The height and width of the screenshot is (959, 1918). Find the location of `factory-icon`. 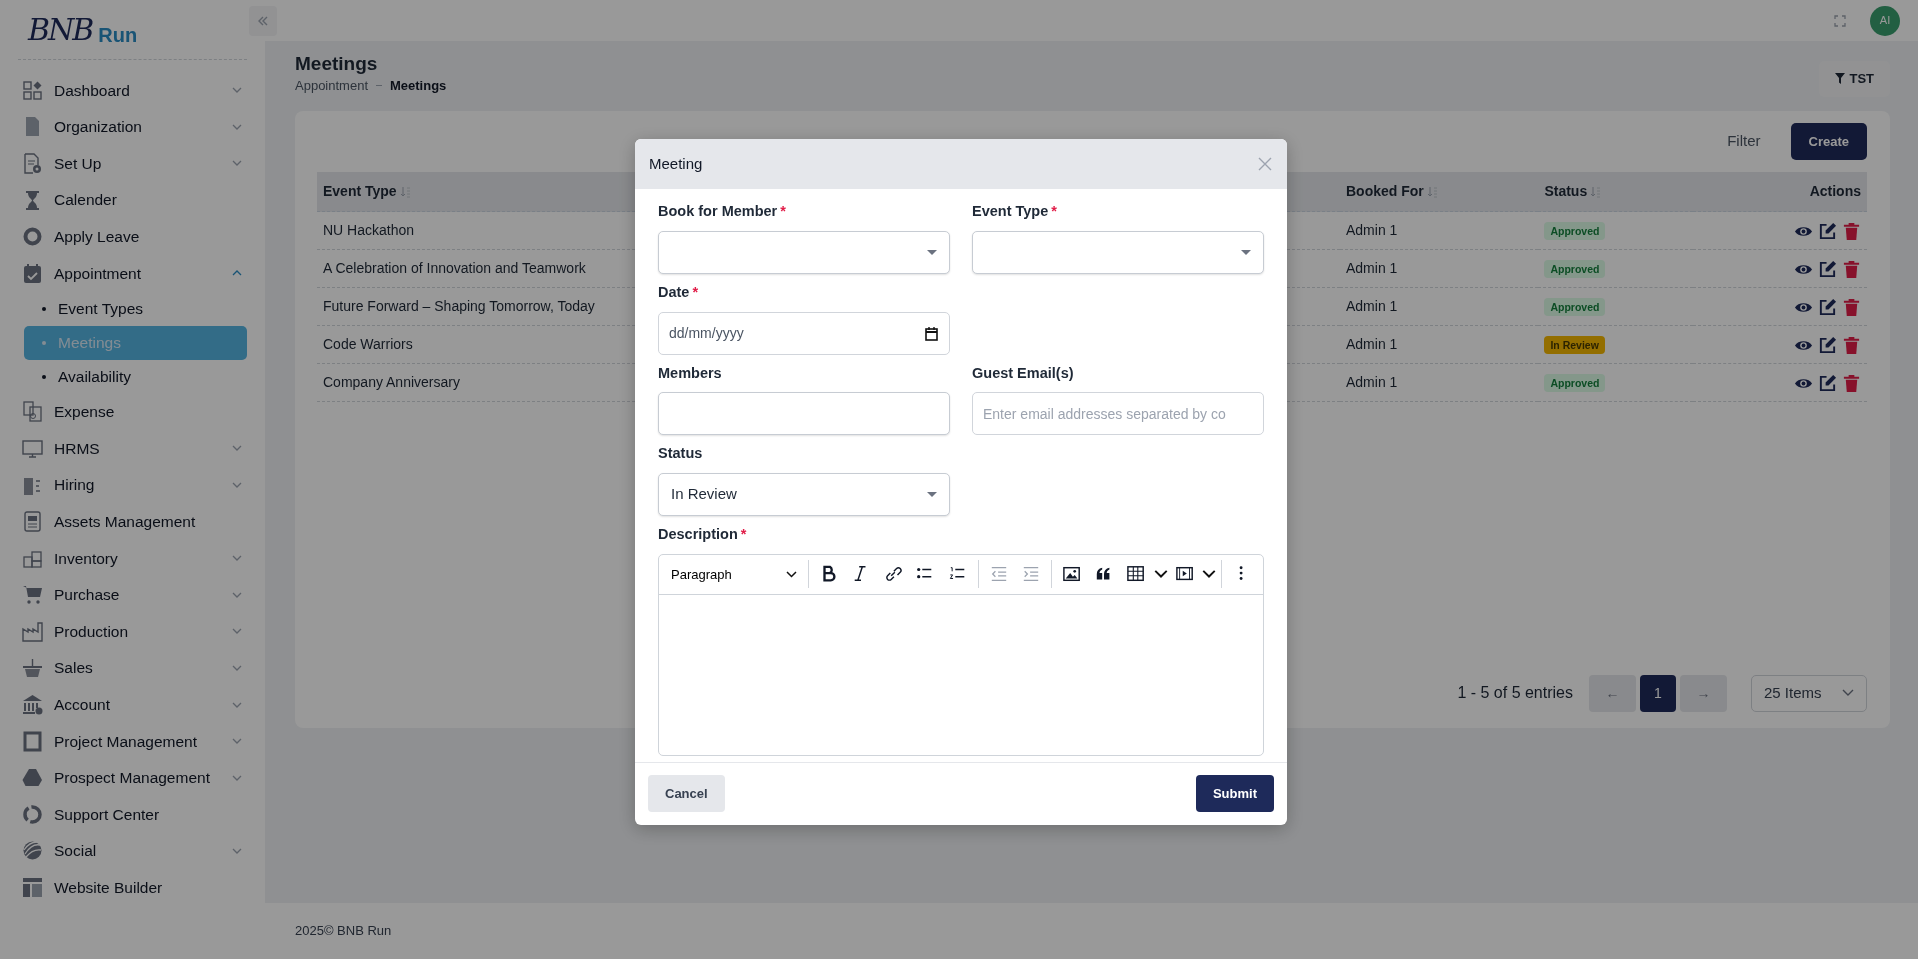

factory-icon is located at coordinates (32, 631).